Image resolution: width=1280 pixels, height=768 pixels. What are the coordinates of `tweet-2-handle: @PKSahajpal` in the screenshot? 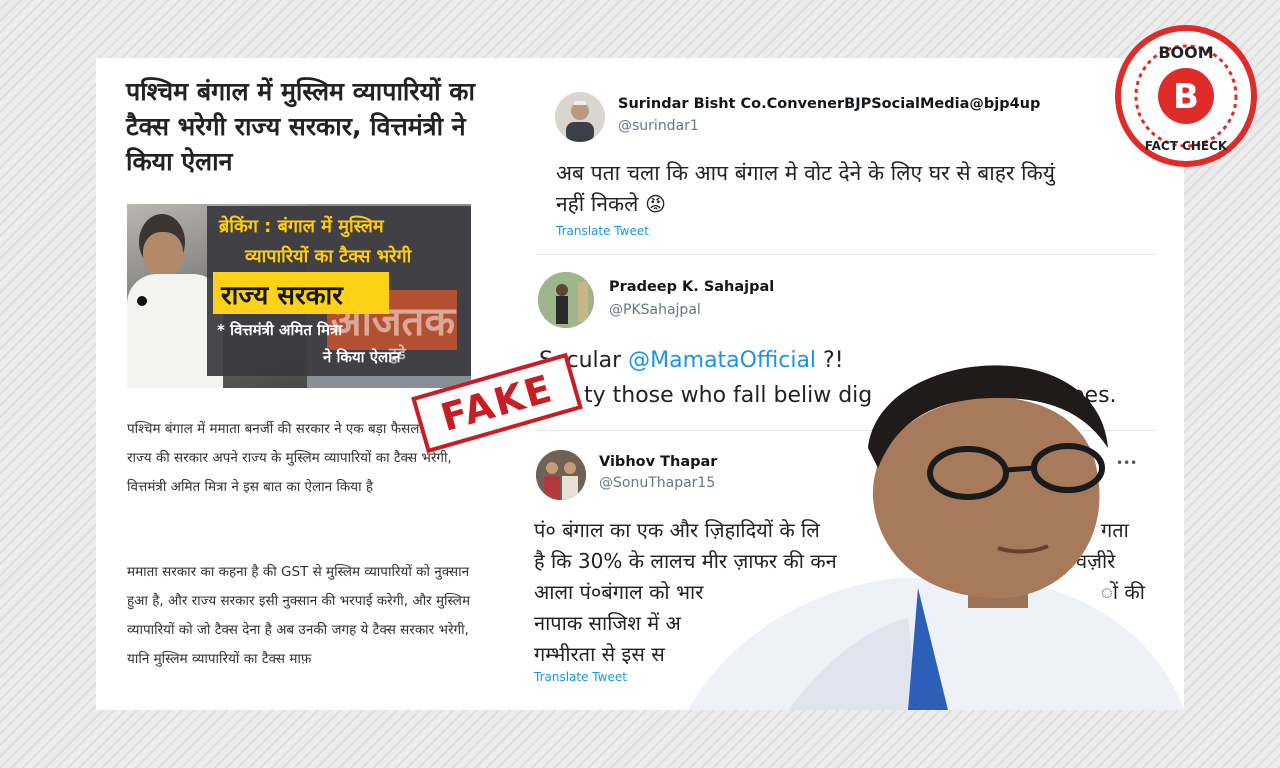 It's located at (655, 310).